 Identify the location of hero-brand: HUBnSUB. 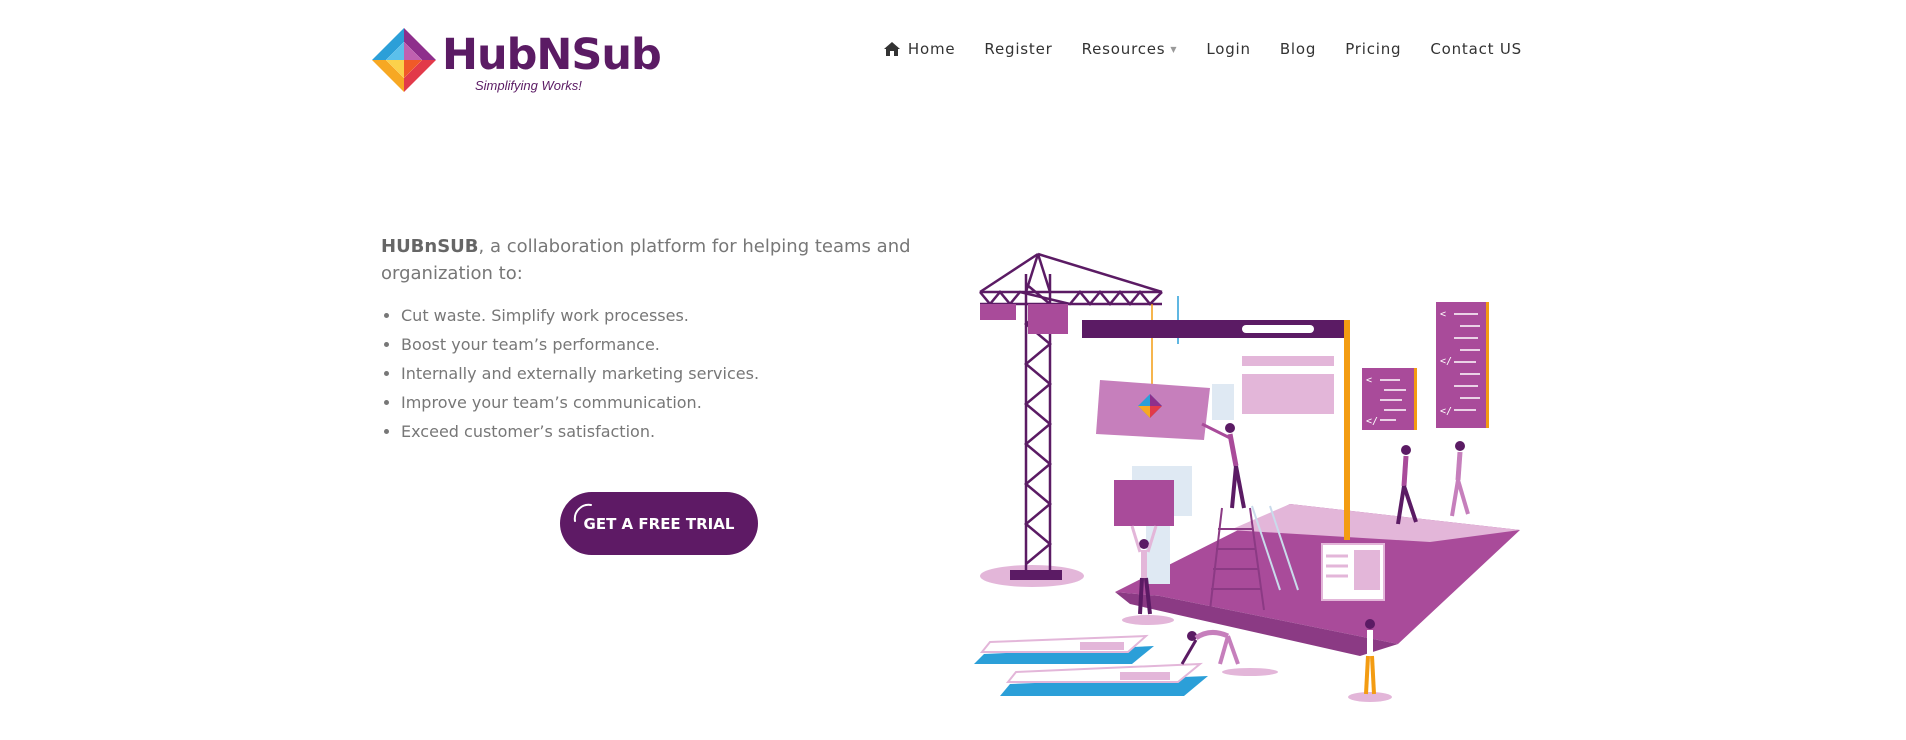
(430, 246).